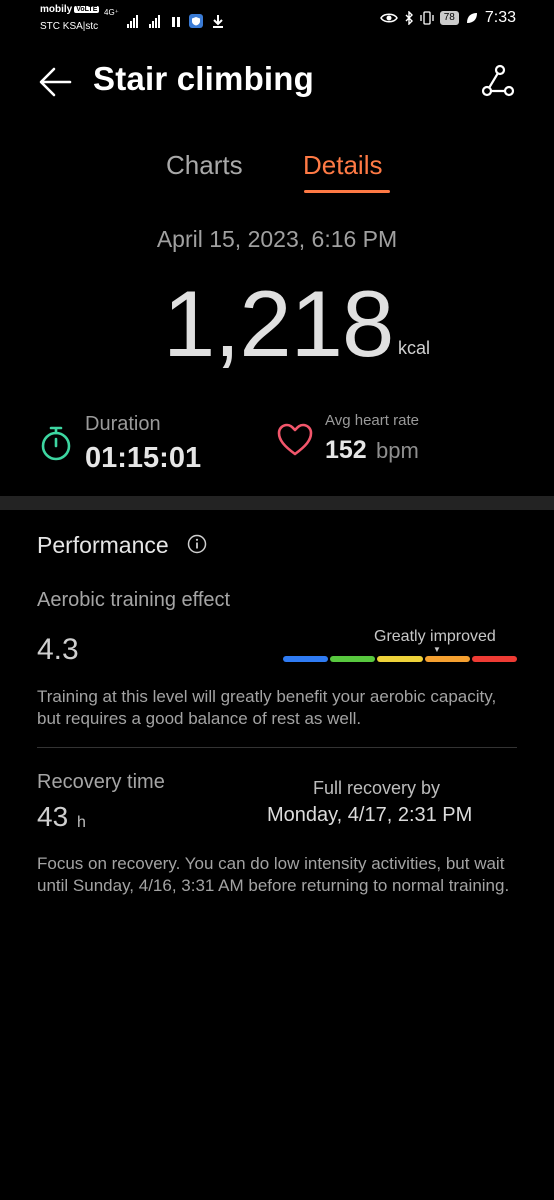 Image resolution: width=554 pixels, height=1200 pixels. I want to click on heart-rate-value: 152, so click(346, 450).